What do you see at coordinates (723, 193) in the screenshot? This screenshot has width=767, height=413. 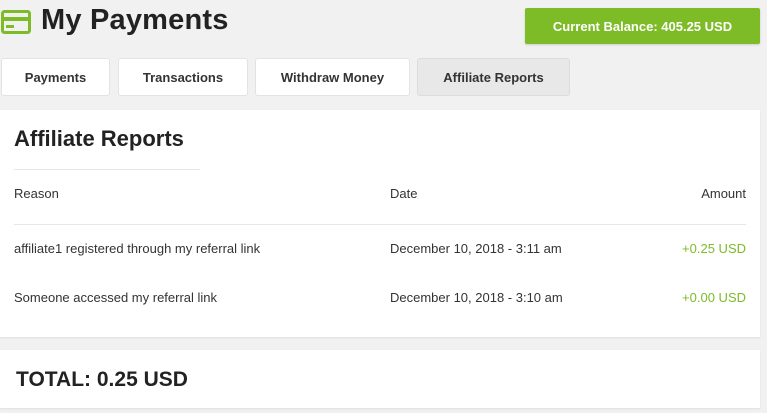 I see `column-header-amount: Amount` at bounding box center [723, 193].